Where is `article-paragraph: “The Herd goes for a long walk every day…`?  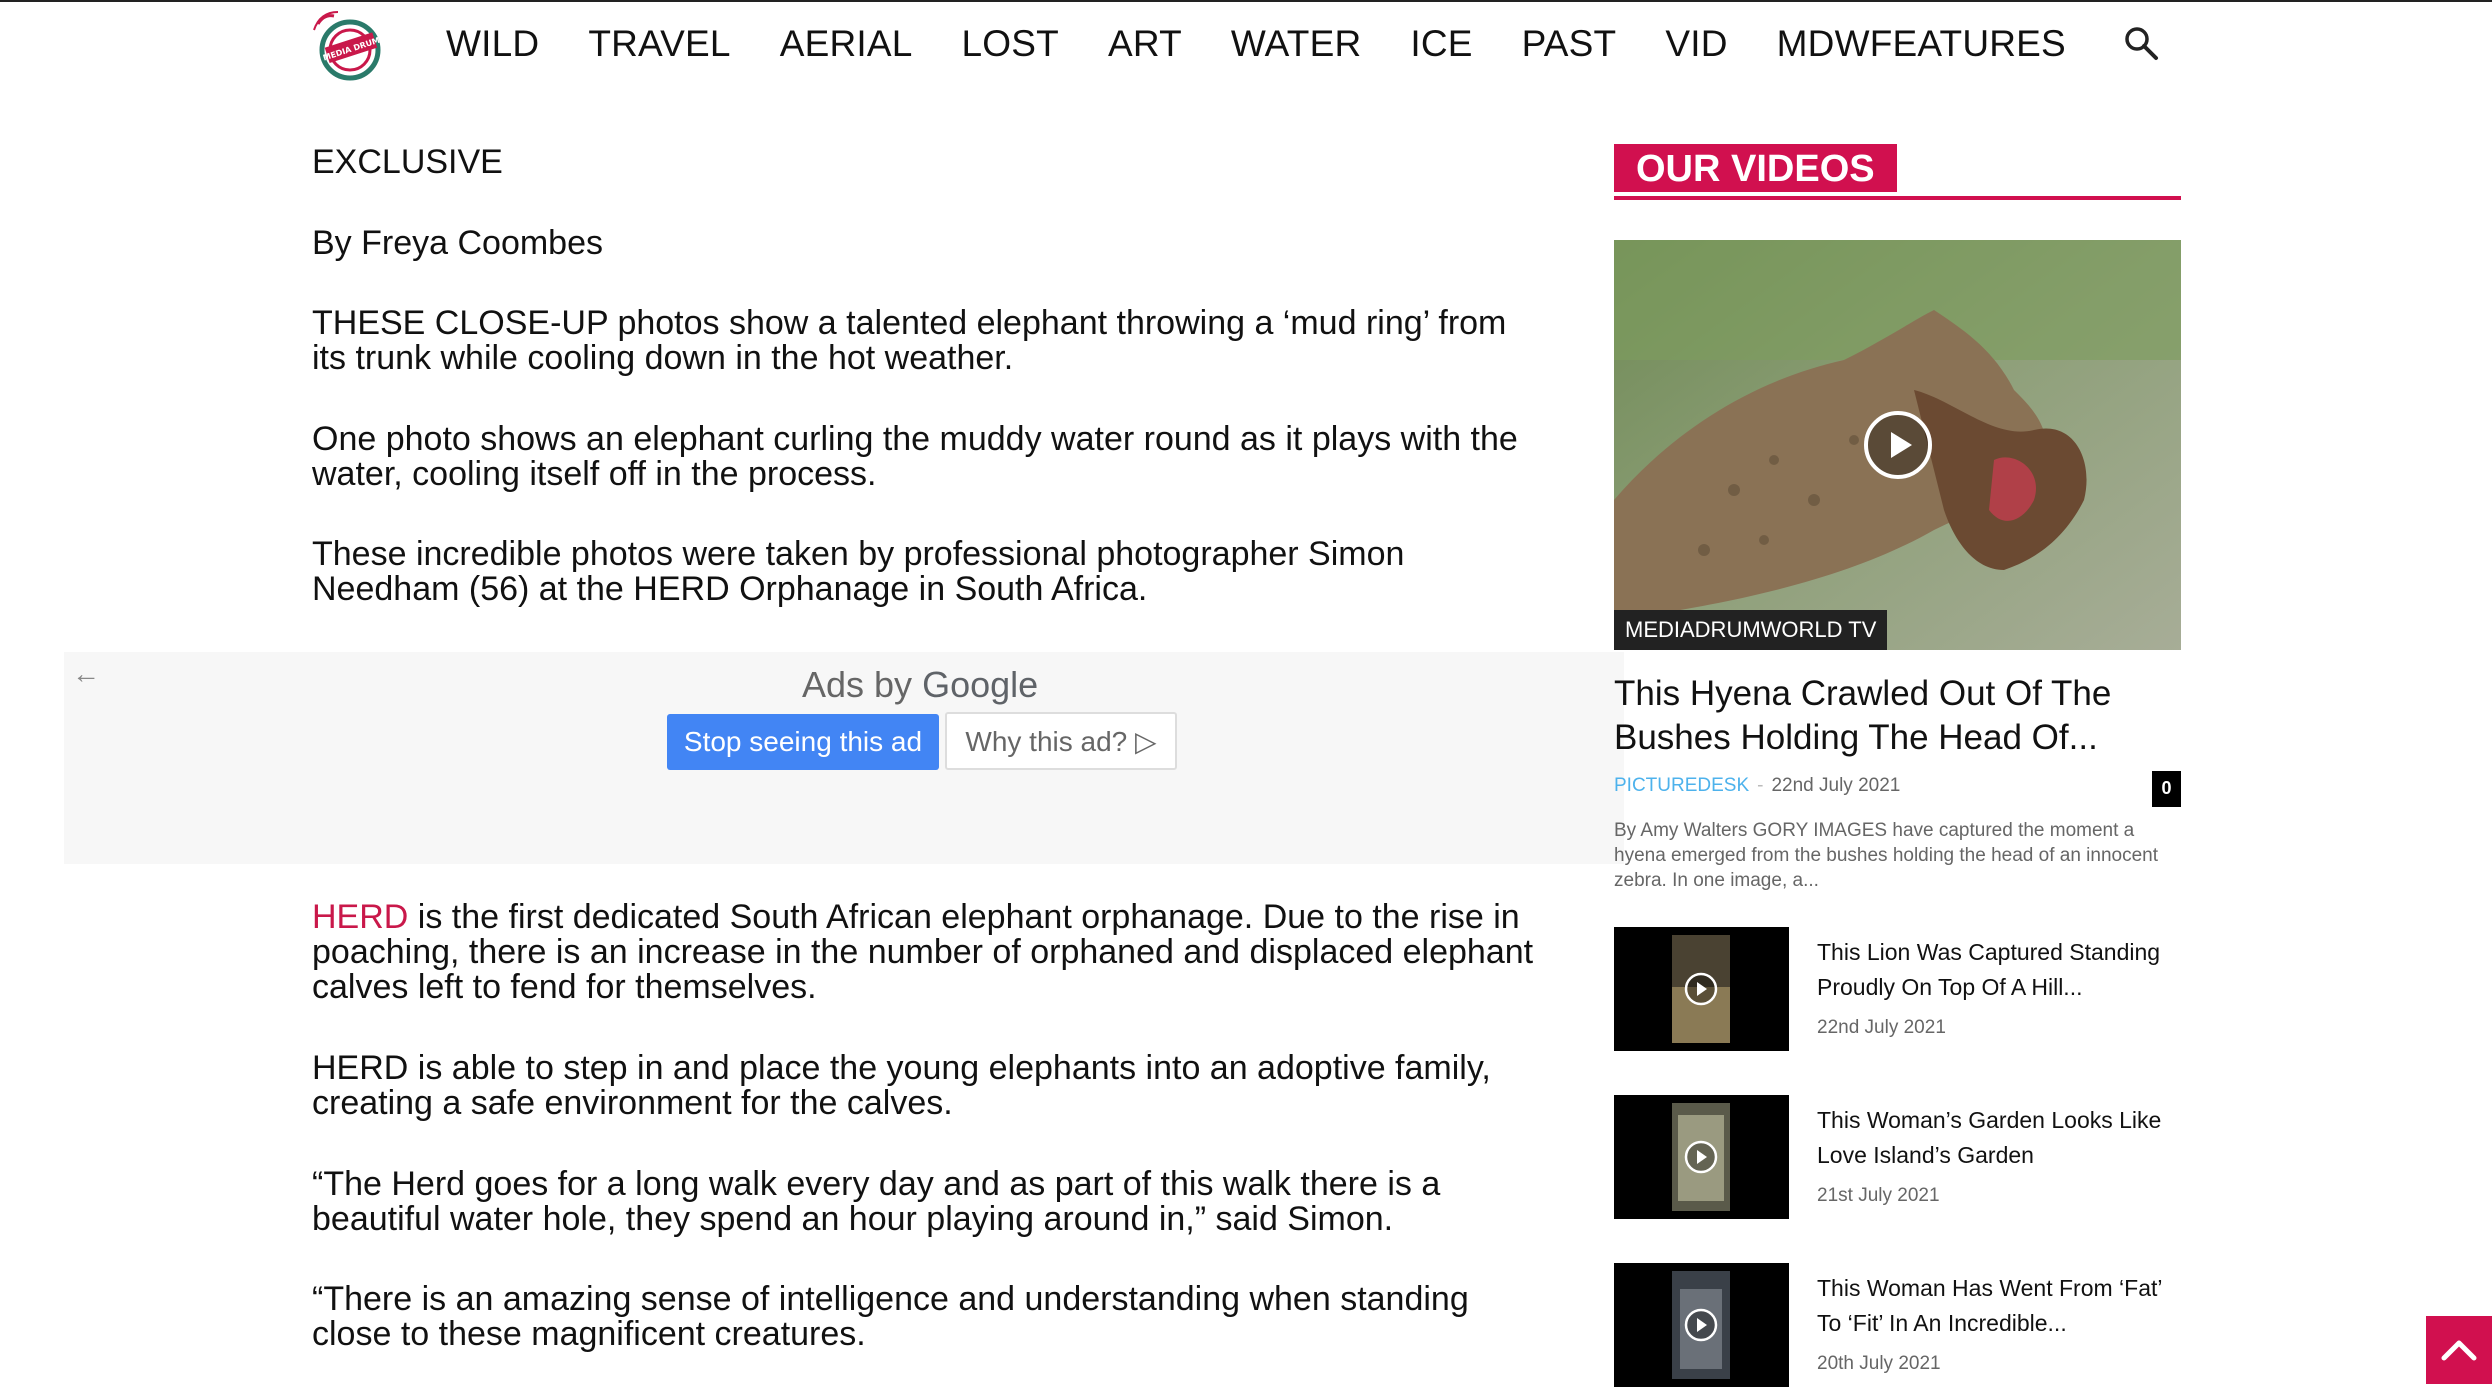 article-paragraph: “The Herd goes for a long walk every day… is located at coordinates (876, 1201).